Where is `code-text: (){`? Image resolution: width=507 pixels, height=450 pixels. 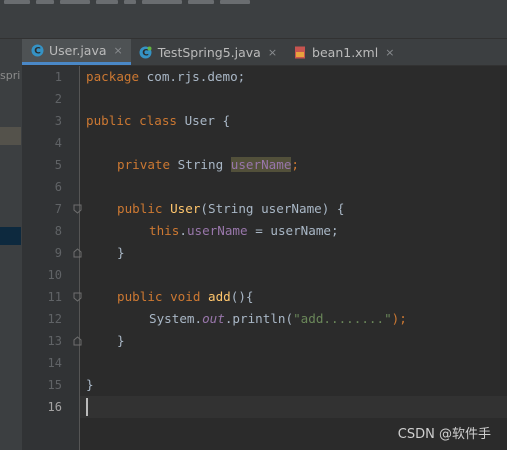
code-text: (){ is located at coordinates (242, 296).